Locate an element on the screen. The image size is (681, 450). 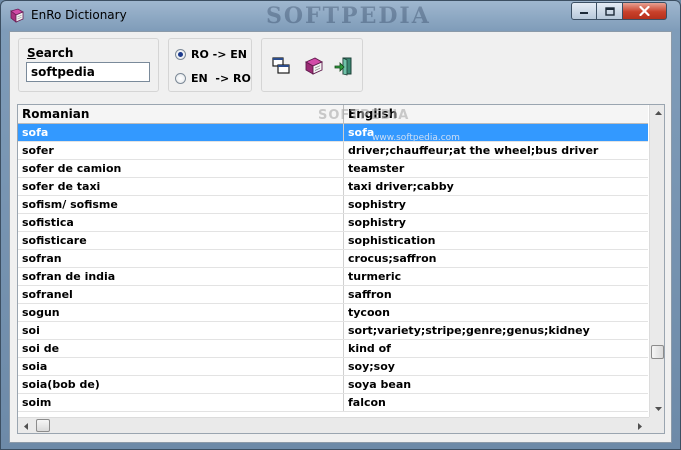
cell-romanian: sogun is located at coordinates (181, 312).